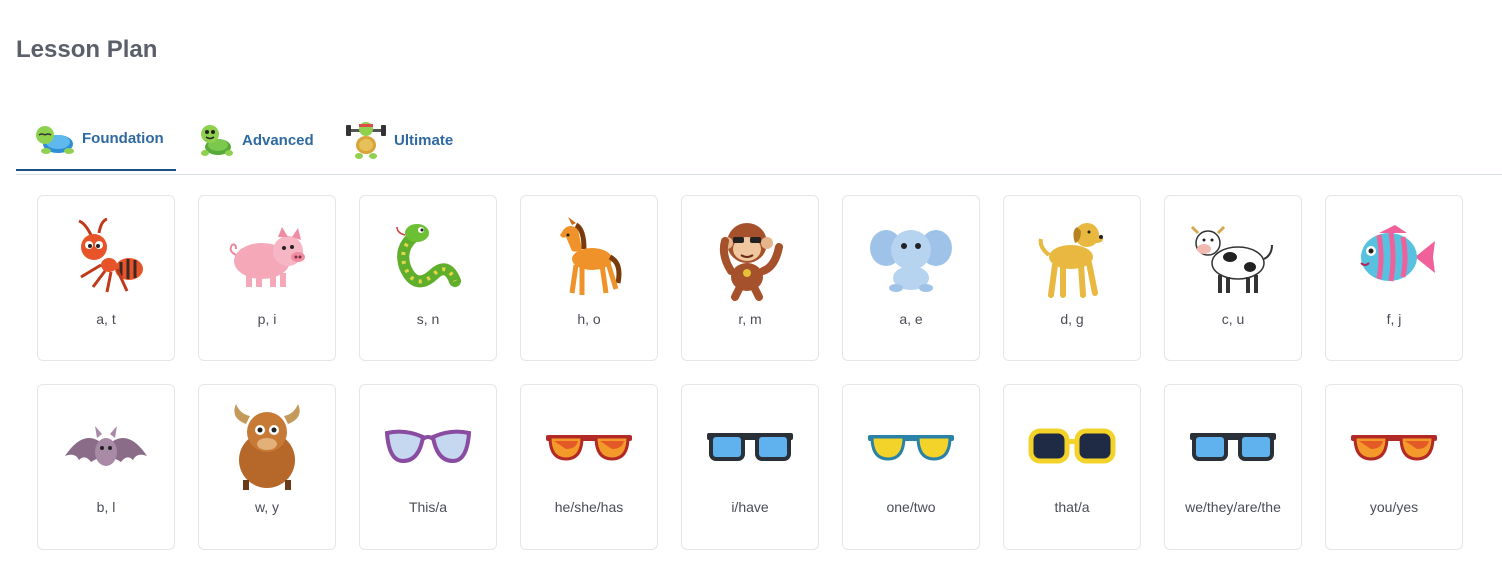 This screenshot has width=1502, height=578. Describe the element at coordinates (911, 467) in the screenshot. I see `lesson-card: one/two` at that location.